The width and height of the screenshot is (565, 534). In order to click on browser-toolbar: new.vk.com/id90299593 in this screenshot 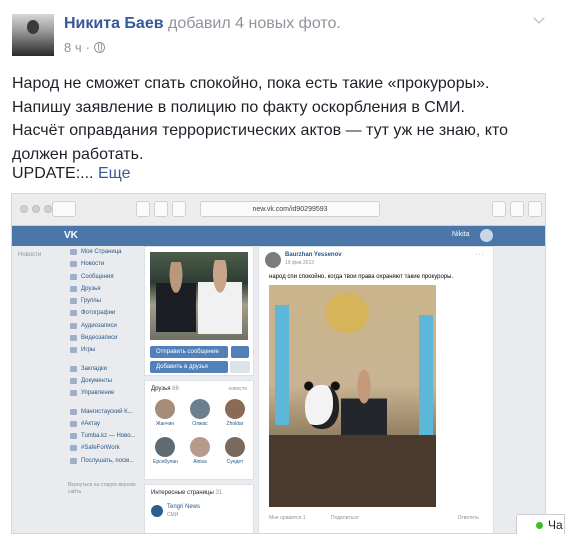, I will do `click(278, 210)`.